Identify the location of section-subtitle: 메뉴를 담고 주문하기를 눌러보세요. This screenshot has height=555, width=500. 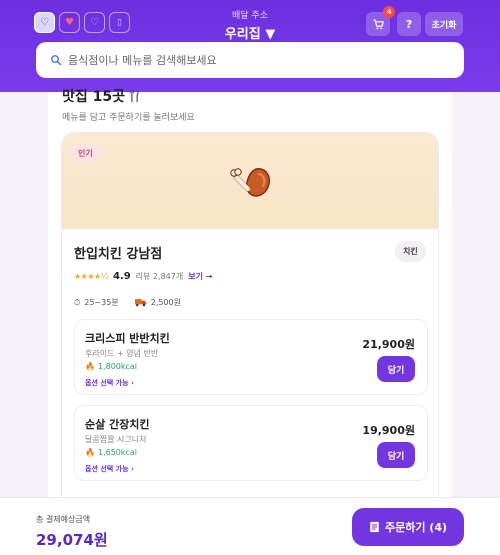
(128, 118).